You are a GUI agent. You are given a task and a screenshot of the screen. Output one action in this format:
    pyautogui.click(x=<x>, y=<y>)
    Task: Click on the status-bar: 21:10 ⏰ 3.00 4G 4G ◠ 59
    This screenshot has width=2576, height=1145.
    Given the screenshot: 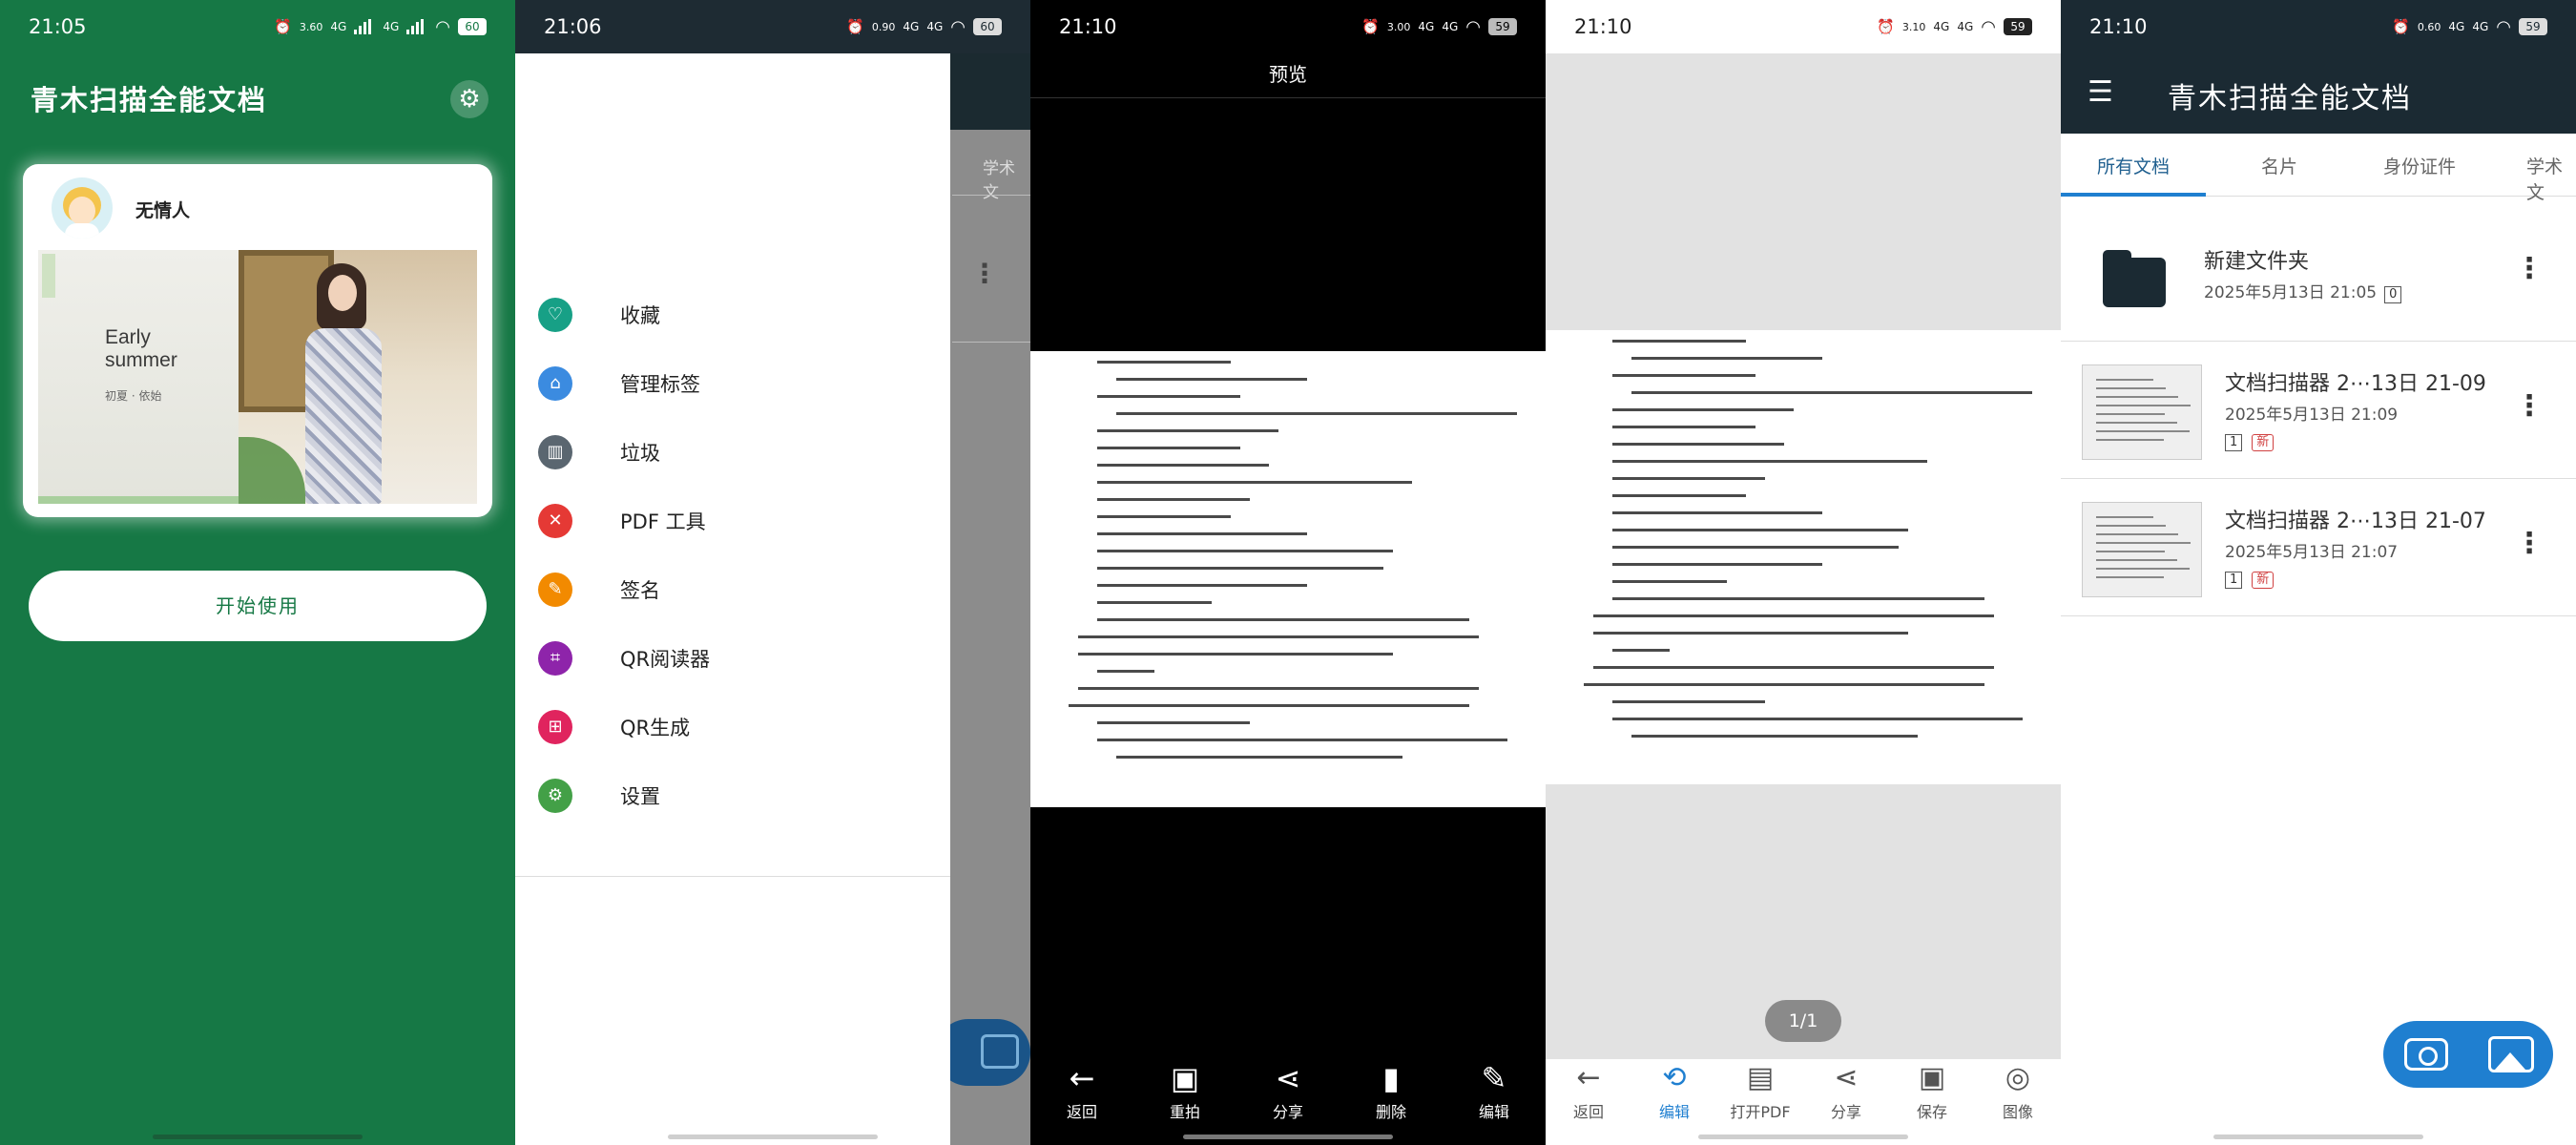 What is the action you would take?
    pyautogui.click(x=1288, y=27)
    